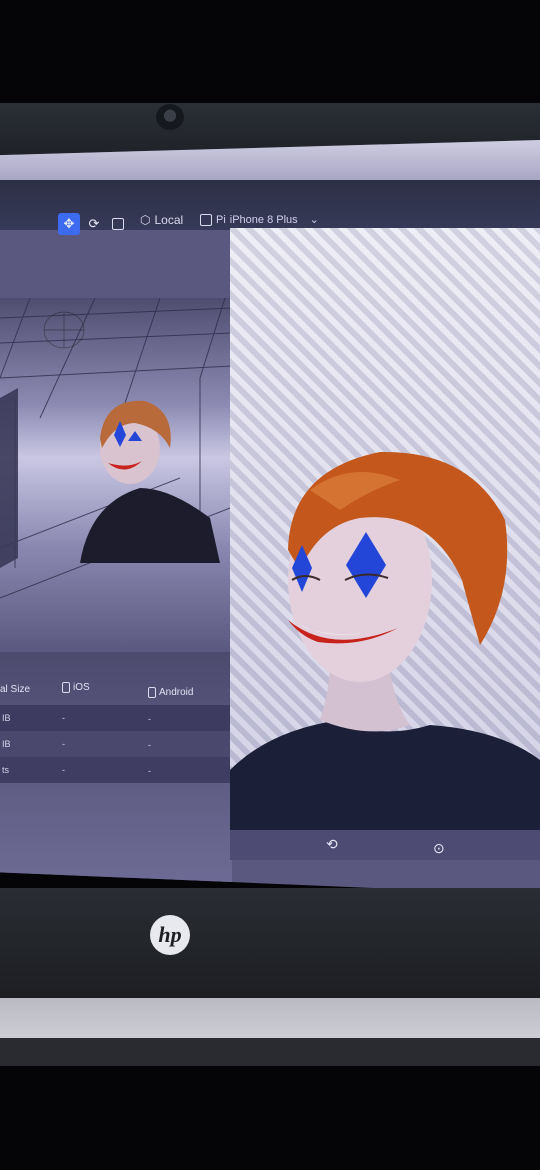 The image size is (540, 1170). Describe the element at coordinates (170, 935) in the screenshot. I see `hp-logo: hp` at that location.